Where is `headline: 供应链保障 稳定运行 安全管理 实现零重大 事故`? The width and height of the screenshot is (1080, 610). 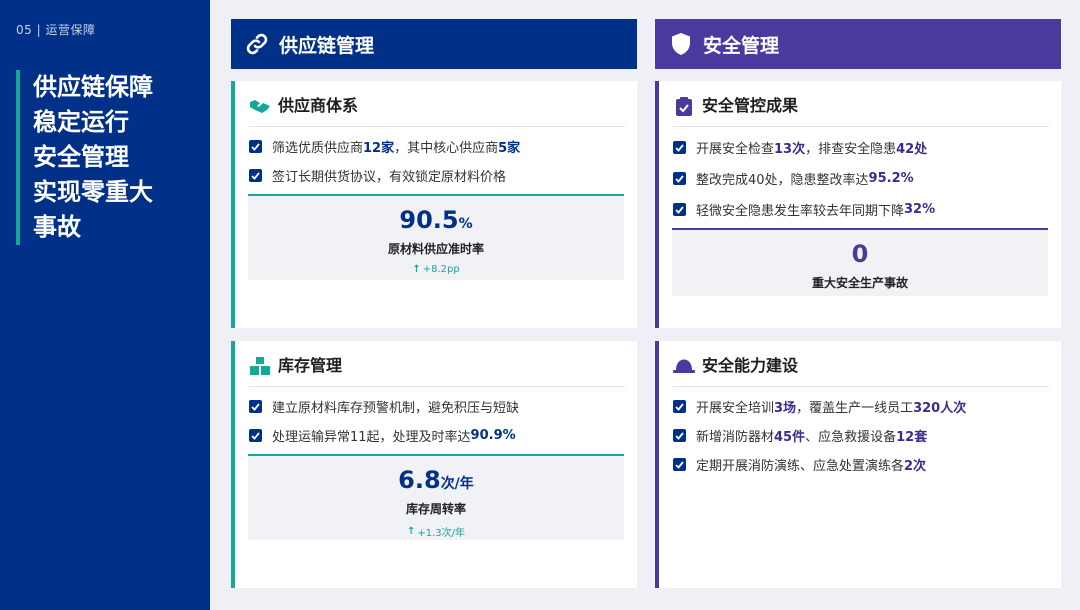 headline: 供应链保障 稳定运行 安全管理 实现零重大 事故 is located at coordinates (110, 157).